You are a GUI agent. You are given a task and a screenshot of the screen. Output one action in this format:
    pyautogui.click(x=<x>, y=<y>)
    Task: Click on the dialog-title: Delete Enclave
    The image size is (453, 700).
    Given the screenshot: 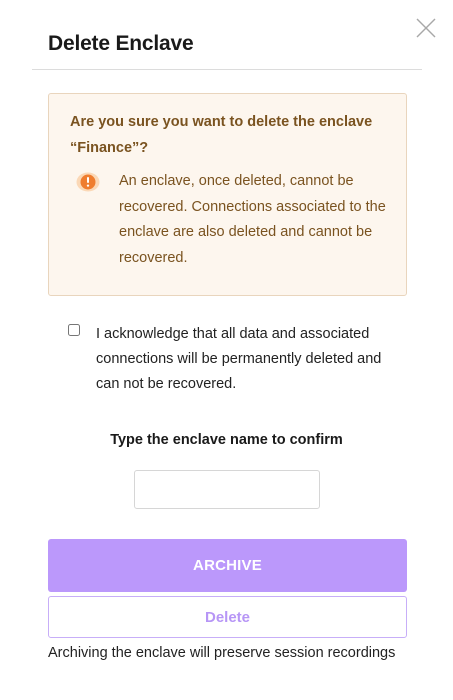 What is the action you would take?
    pyautogui.click(x=121, y=43)
    